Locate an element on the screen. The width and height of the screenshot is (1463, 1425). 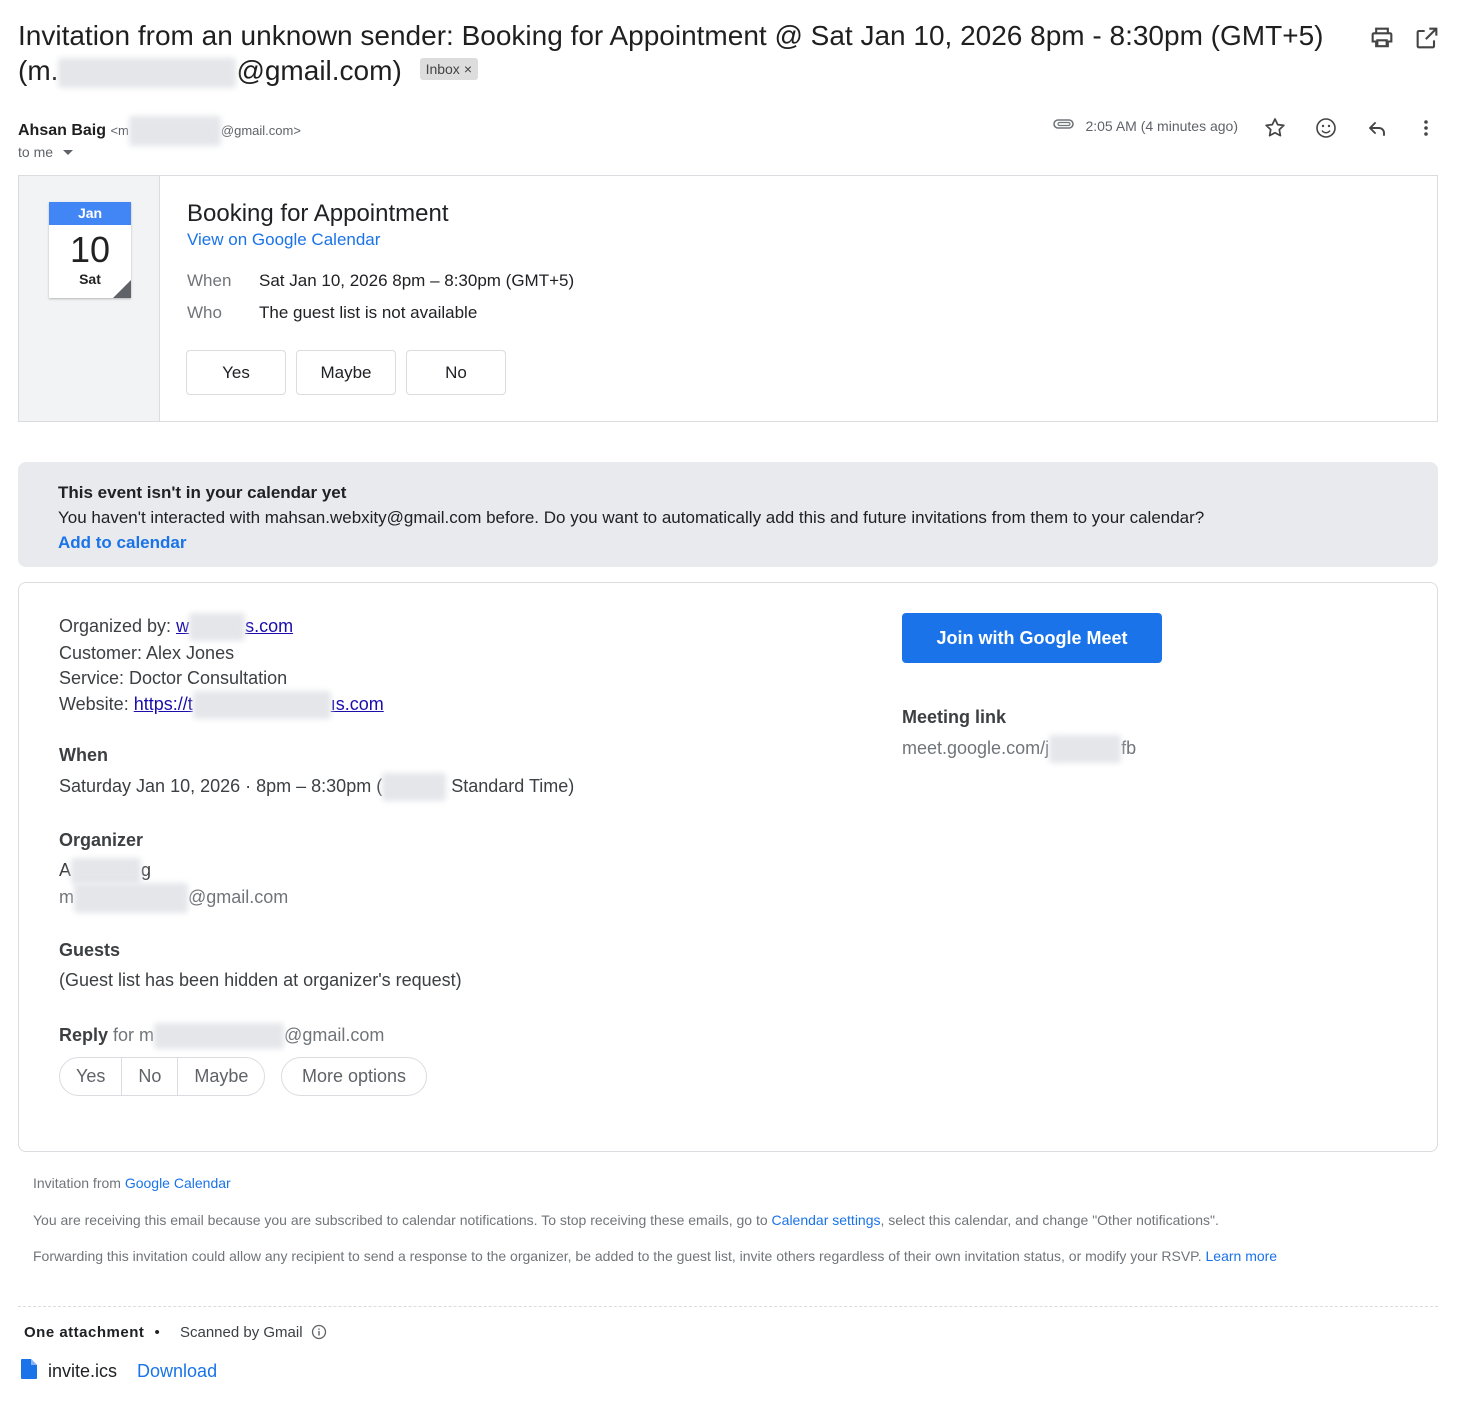
add-to-calendar-link: Add to calendar is located at coordinates (728, 542).